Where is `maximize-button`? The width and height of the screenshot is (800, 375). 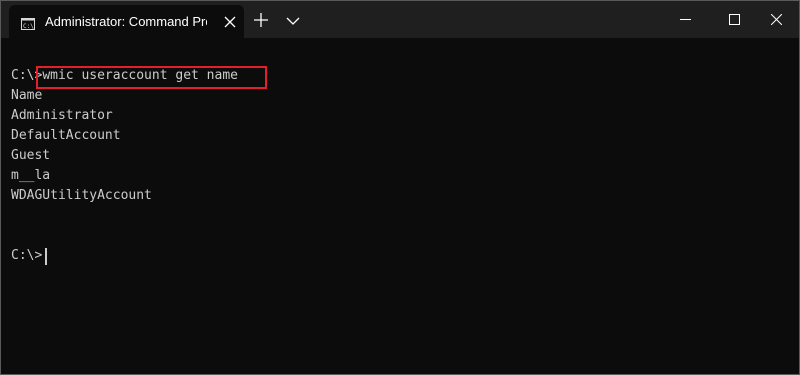
maximize-button is located at coordinates (734, 19).